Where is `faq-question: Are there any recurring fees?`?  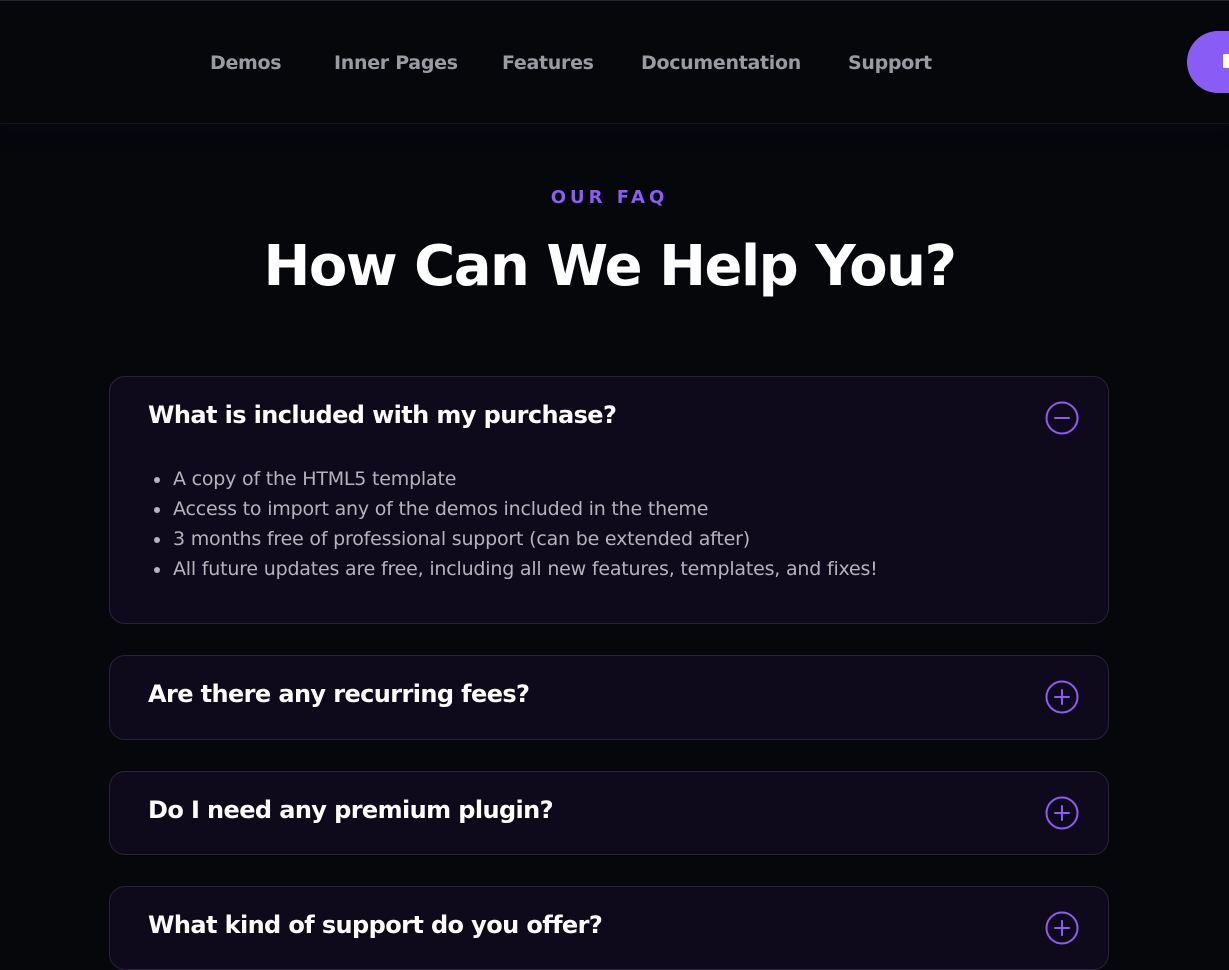
faq-question: Are there any recurring fees? is located at coordinates (339, 694).